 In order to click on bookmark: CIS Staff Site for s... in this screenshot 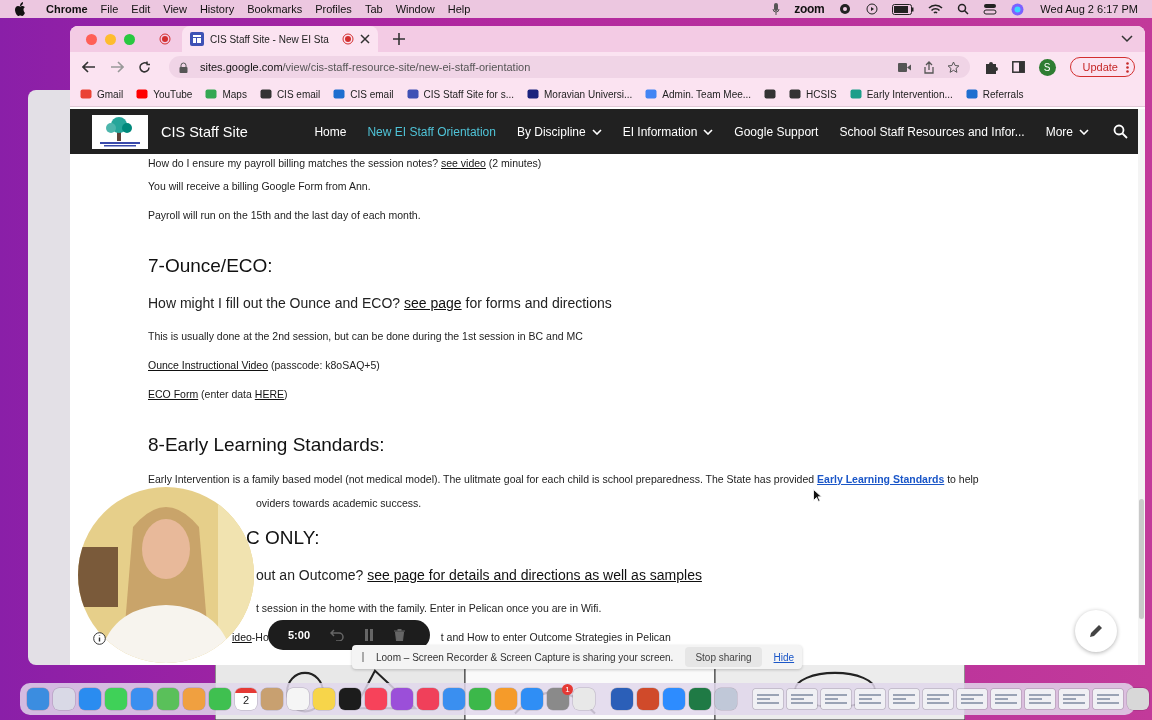, I will do `click(460, 94)`.